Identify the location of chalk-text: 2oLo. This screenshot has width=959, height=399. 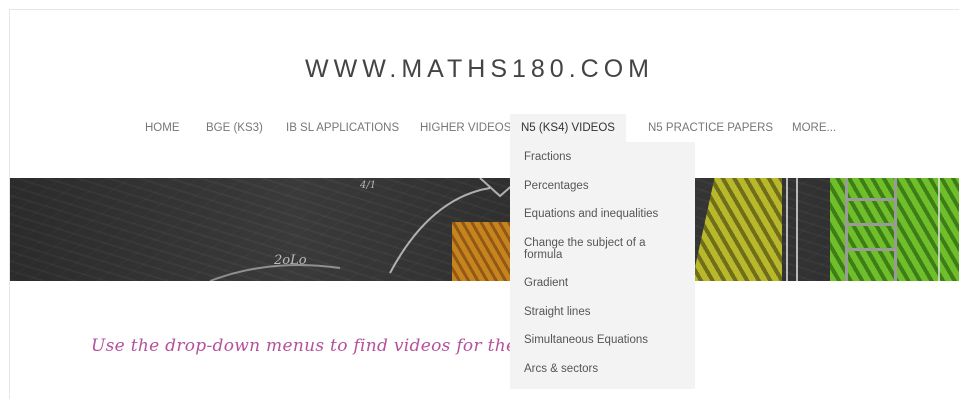
(290, 260).